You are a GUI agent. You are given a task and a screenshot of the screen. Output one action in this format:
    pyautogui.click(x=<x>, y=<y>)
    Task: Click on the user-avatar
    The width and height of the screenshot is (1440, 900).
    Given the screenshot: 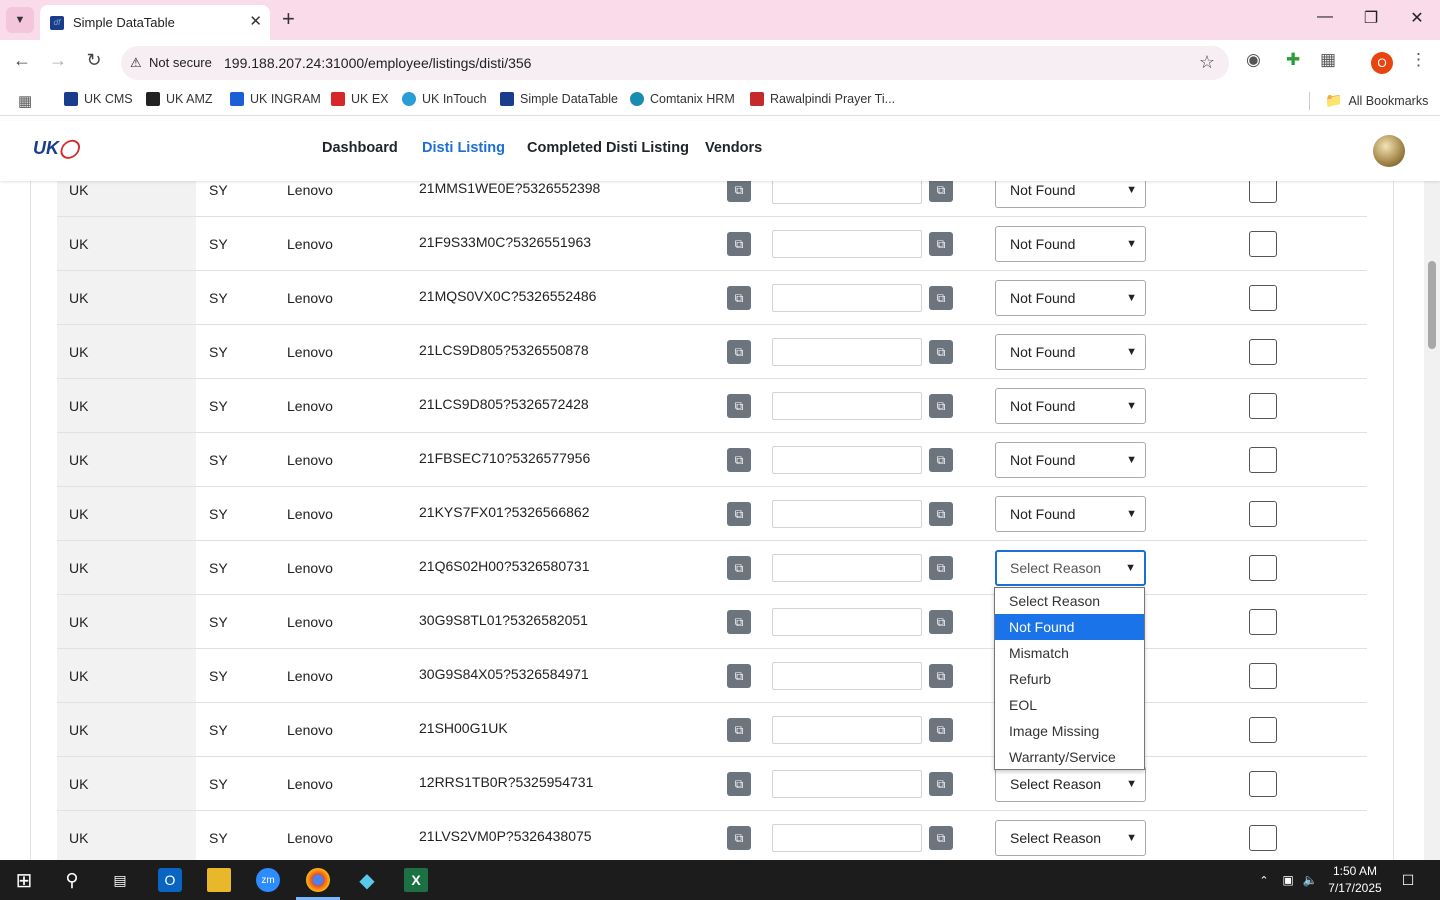 What is the action you would take?
    pyautogui.click(x=1389, y=151)
    